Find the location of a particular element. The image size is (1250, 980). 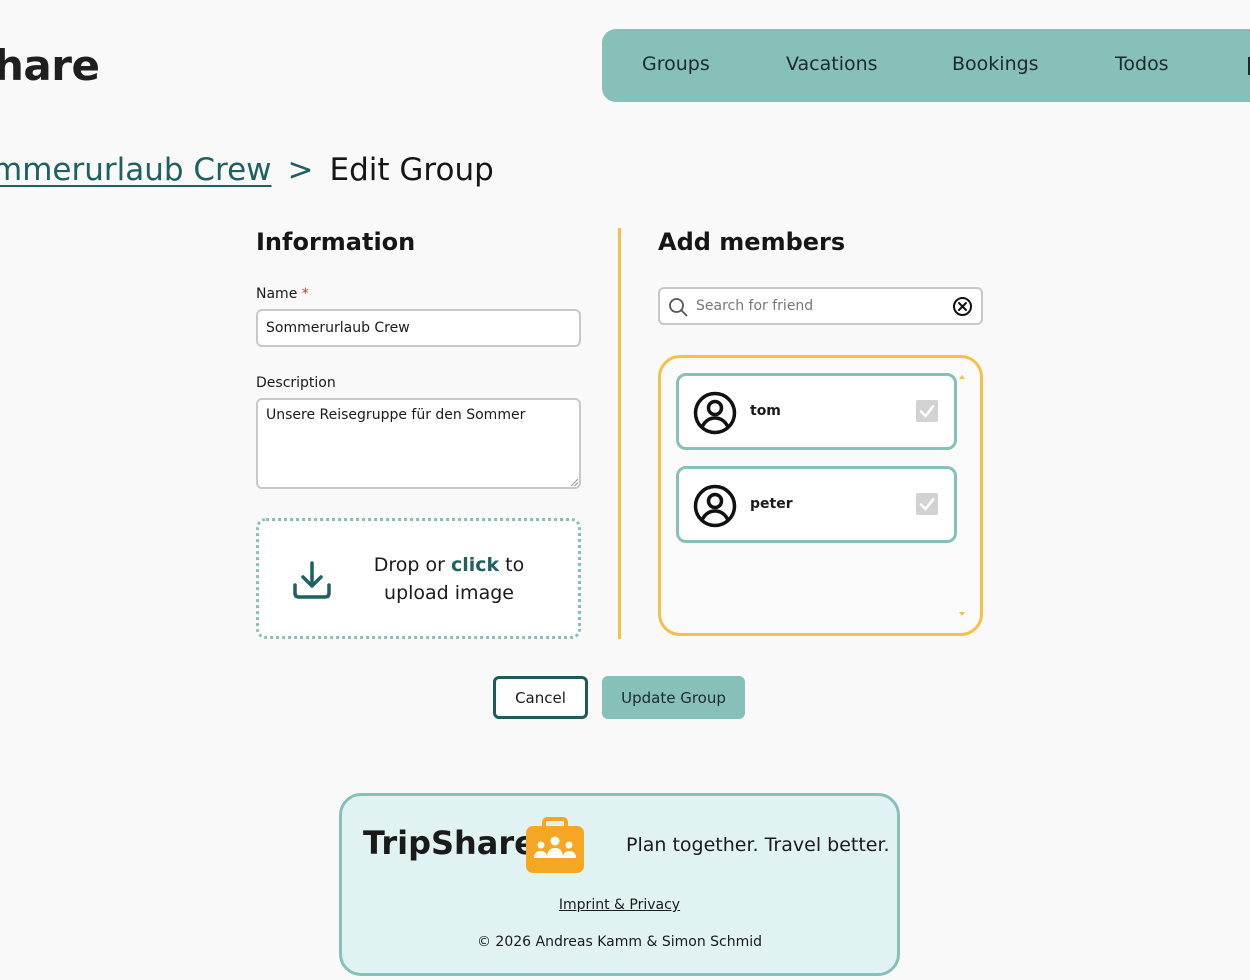

footer-tagline: Plan together. Travel better. is located at coordinates (758, 845).